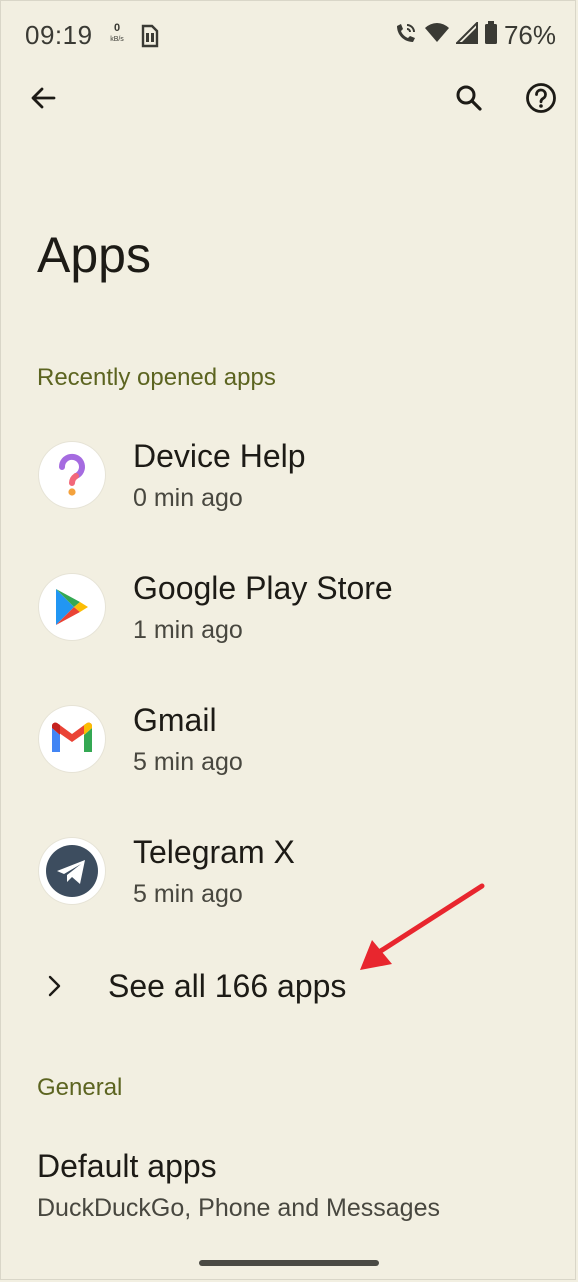  Describe the element at coordinates (437, 35) in the screenshot. I see `wifi-icon` at that location.